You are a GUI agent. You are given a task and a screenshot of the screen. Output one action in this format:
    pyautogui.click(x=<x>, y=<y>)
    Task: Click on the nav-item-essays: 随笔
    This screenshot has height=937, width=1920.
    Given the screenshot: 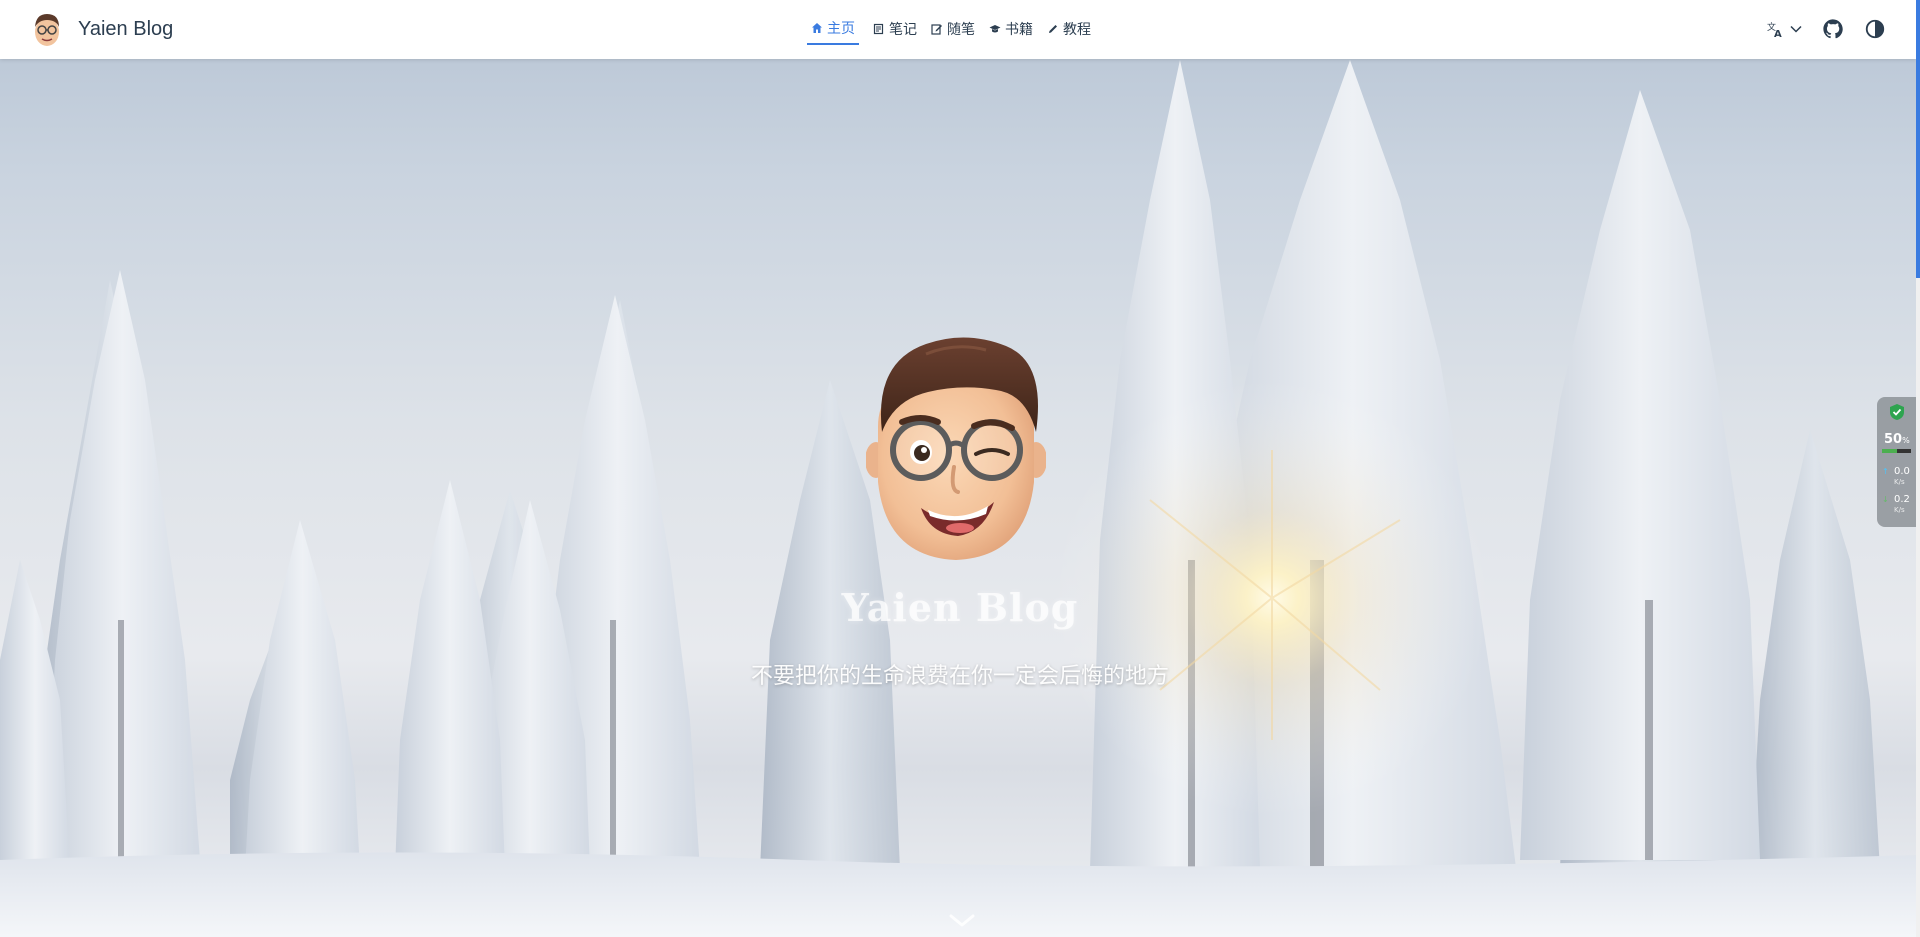 What is the action you would take?
    pyautogui.click(x=953, y=32)
    